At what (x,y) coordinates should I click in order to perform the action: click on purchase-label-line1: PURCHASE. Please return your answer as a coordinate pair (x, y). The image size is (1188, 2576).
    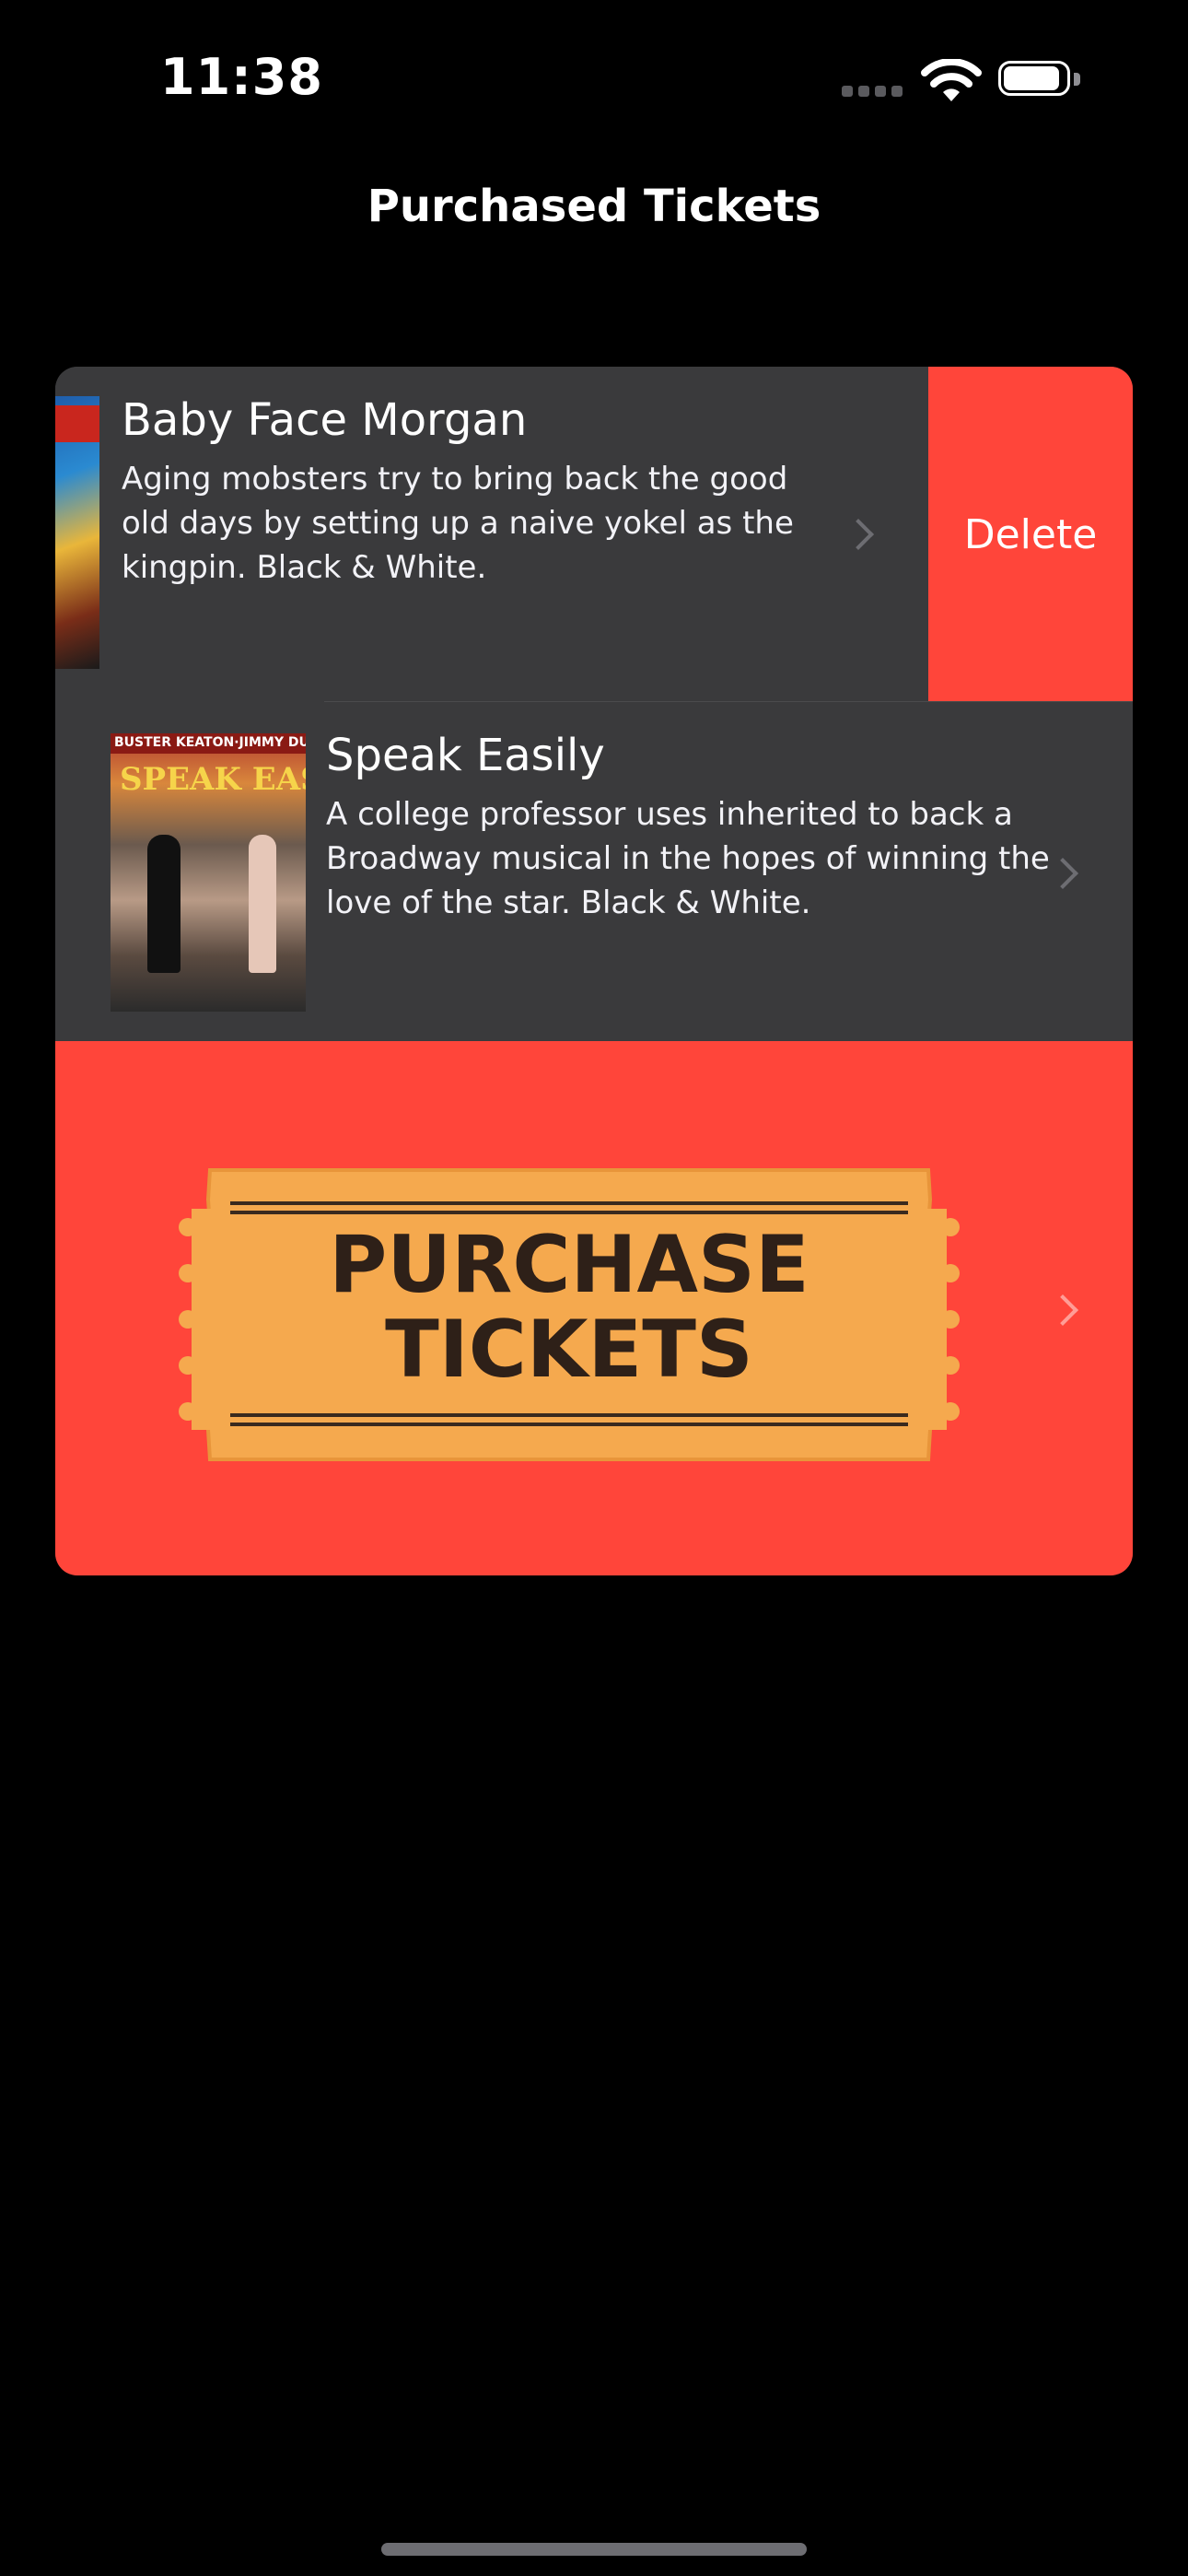
    Looking at the image, I should click on (569, 1265).